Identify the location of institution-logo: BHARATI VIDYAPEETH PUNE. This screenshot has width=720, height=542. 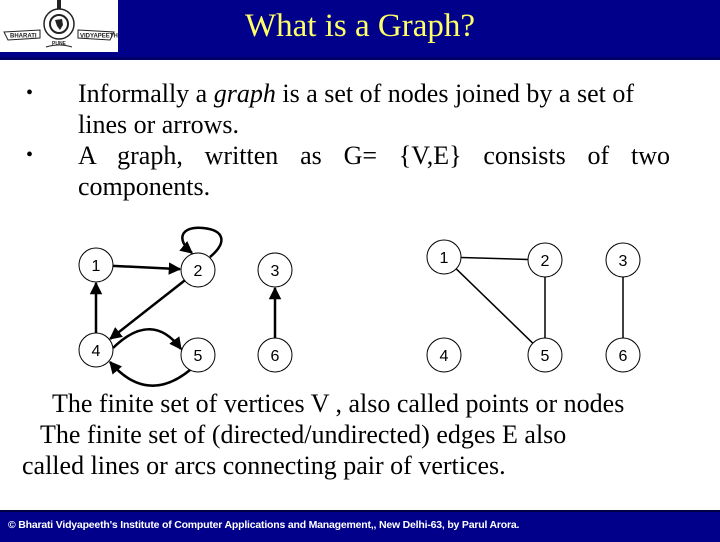
(59, 26).